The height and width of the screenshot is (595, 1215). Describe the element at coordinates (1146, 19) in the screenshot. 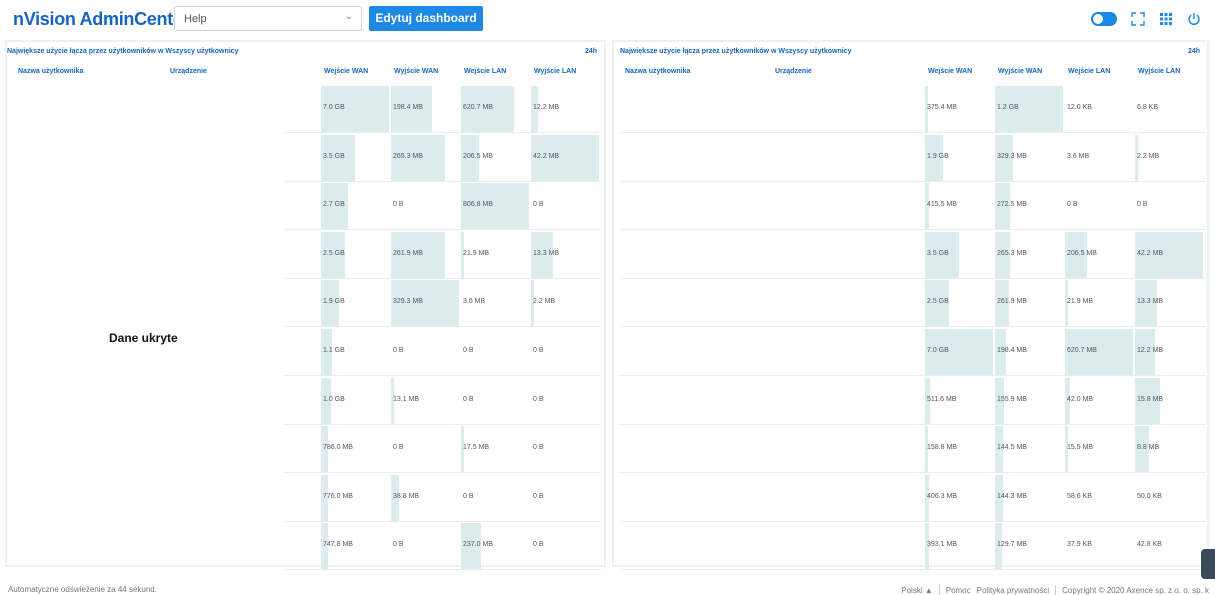

I see `header-icons` at that location.